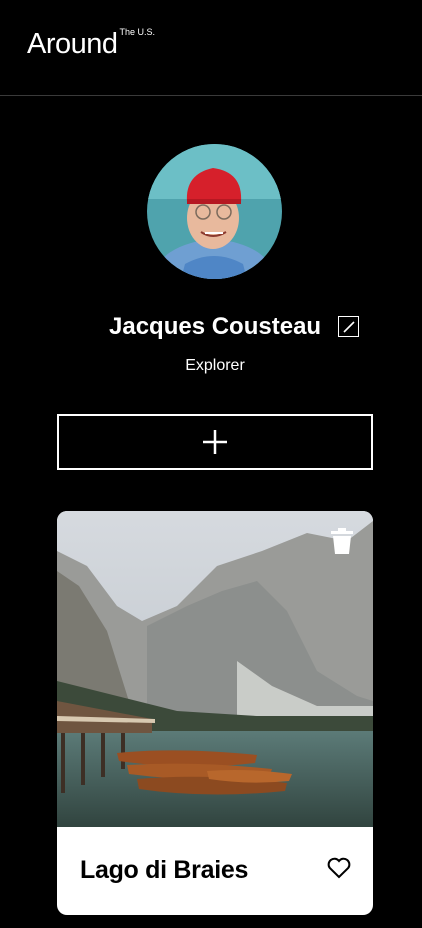  What do you see at coordinates (211, 48) in the screenshot?
I see `header: Around The U.S.` at bounding box center [211, 48].